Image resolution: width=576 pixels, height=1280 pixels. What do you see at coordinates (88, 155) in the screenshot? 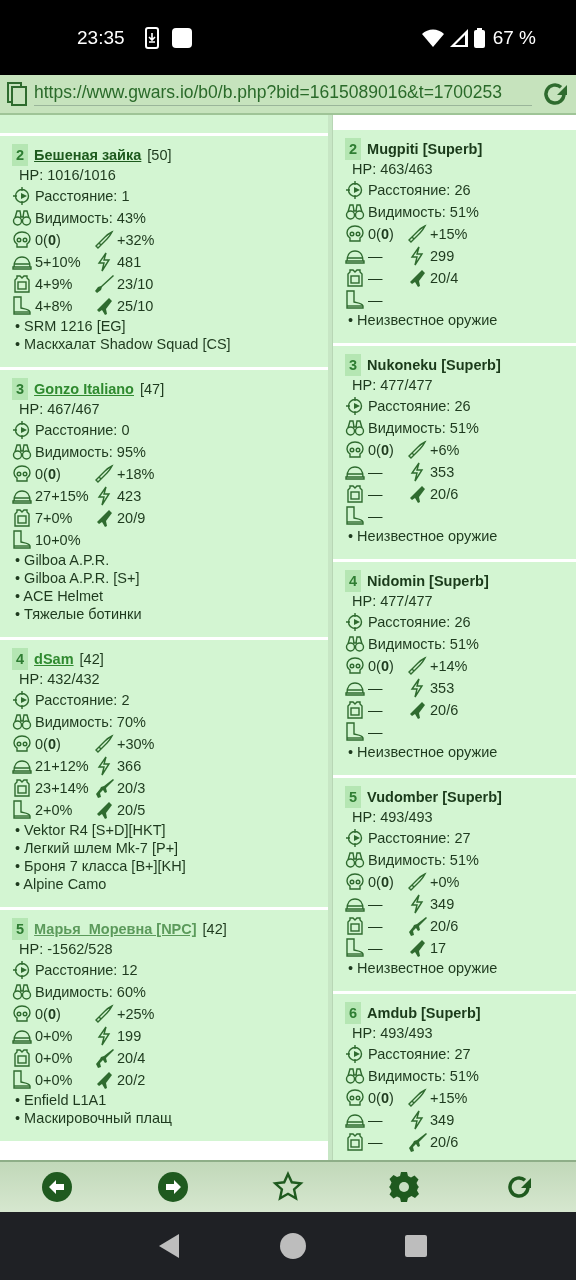
I see `player-link: Бешеная зайка` at bounding box center [88, 155].